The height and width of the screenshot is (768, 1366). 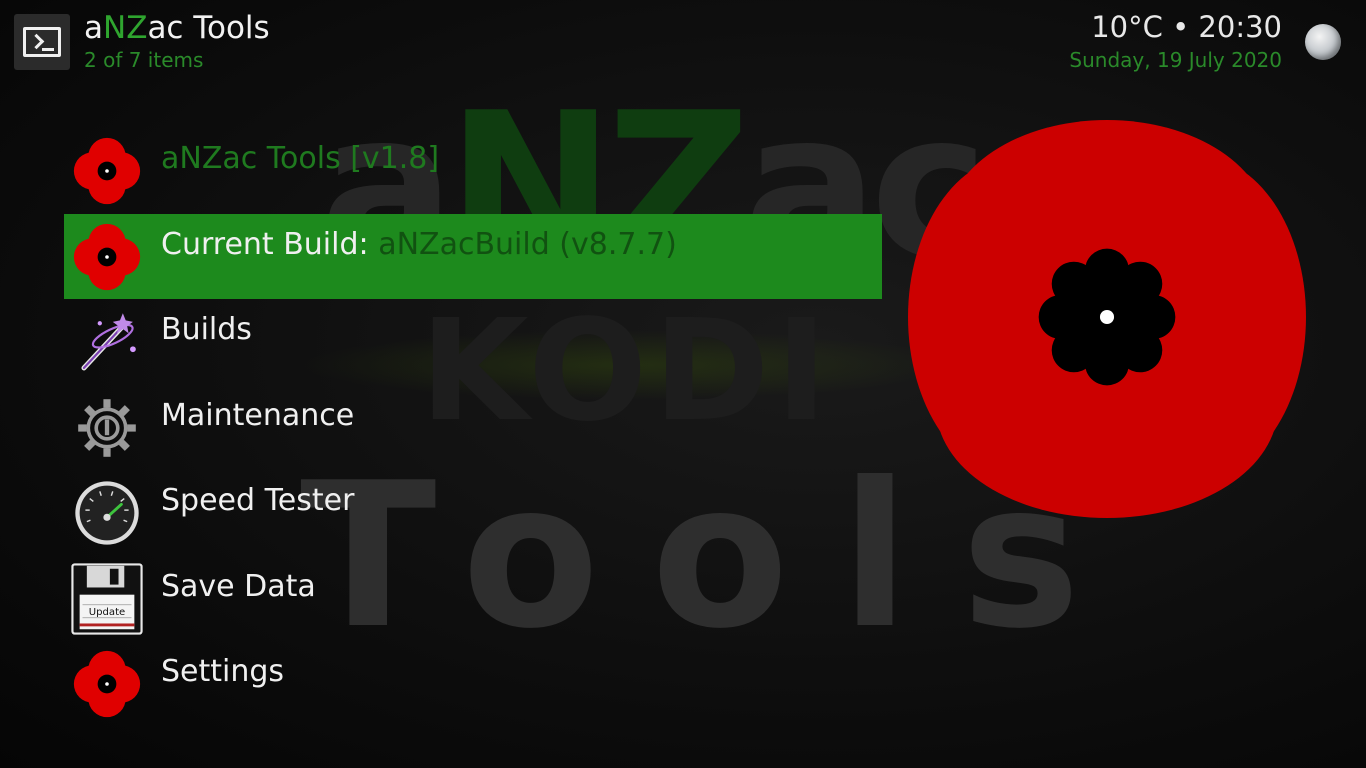 What do you see at coordinates (42, 42) in the screenshot?
I see `terminal-icon` at bounding box center [42, 42].